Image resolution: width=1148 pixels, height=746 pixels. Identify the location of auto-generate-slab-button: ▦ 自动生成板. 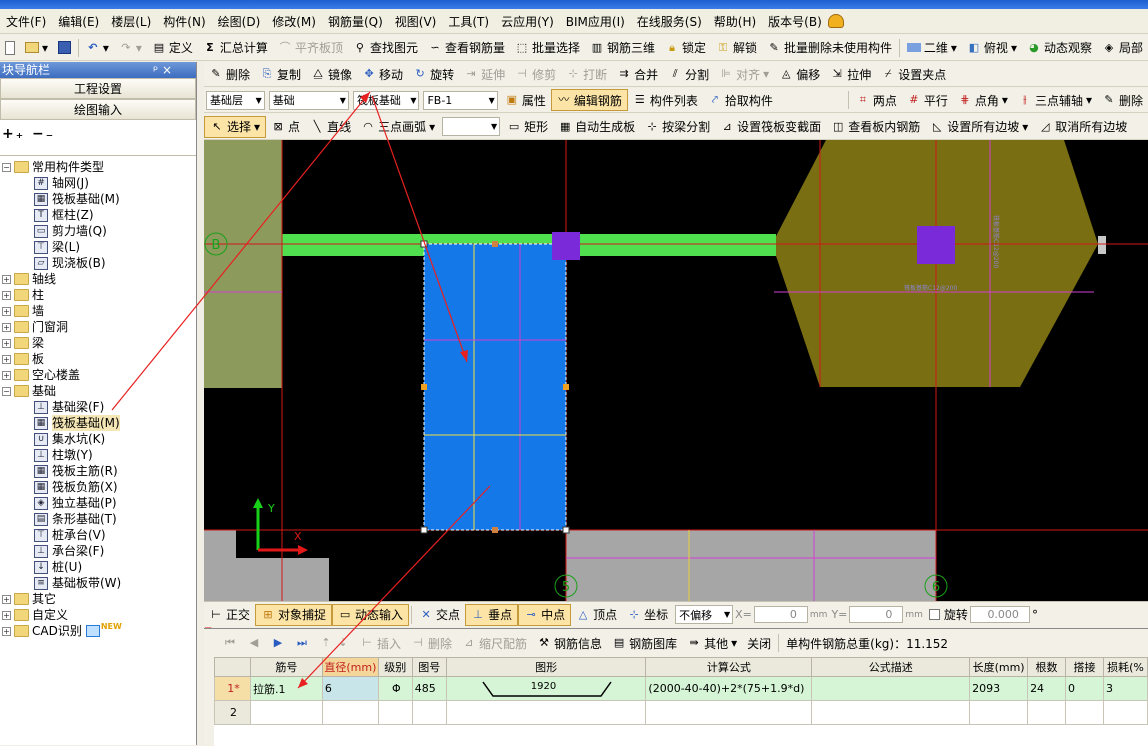
(596, 127).